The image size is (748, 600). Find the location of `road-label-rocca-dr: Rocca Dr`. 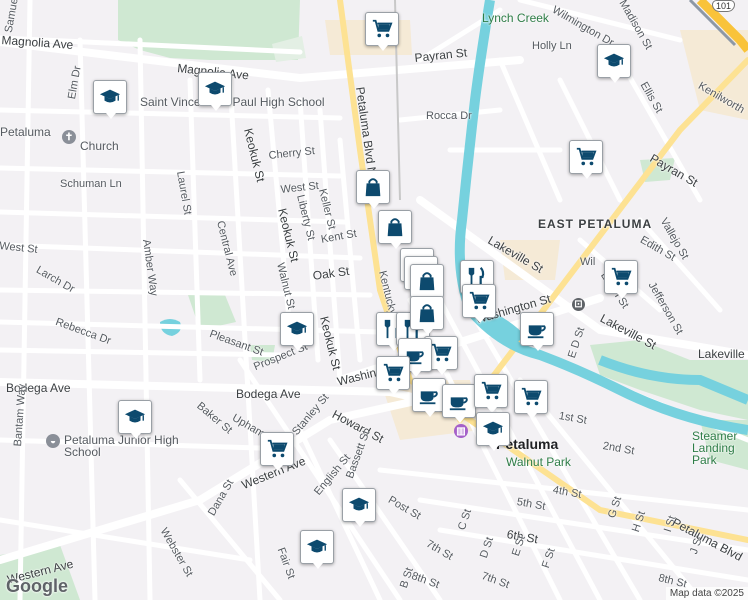

road-label-rocca-dr: Rocca Dr is located at coordinates (449, 116).